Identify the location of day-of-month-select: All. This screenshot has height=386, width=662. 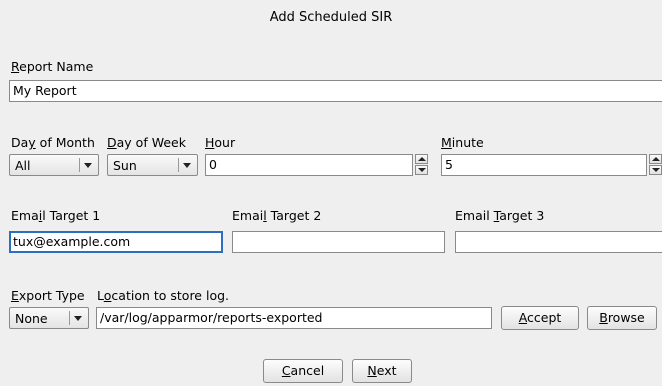
(54, 165).